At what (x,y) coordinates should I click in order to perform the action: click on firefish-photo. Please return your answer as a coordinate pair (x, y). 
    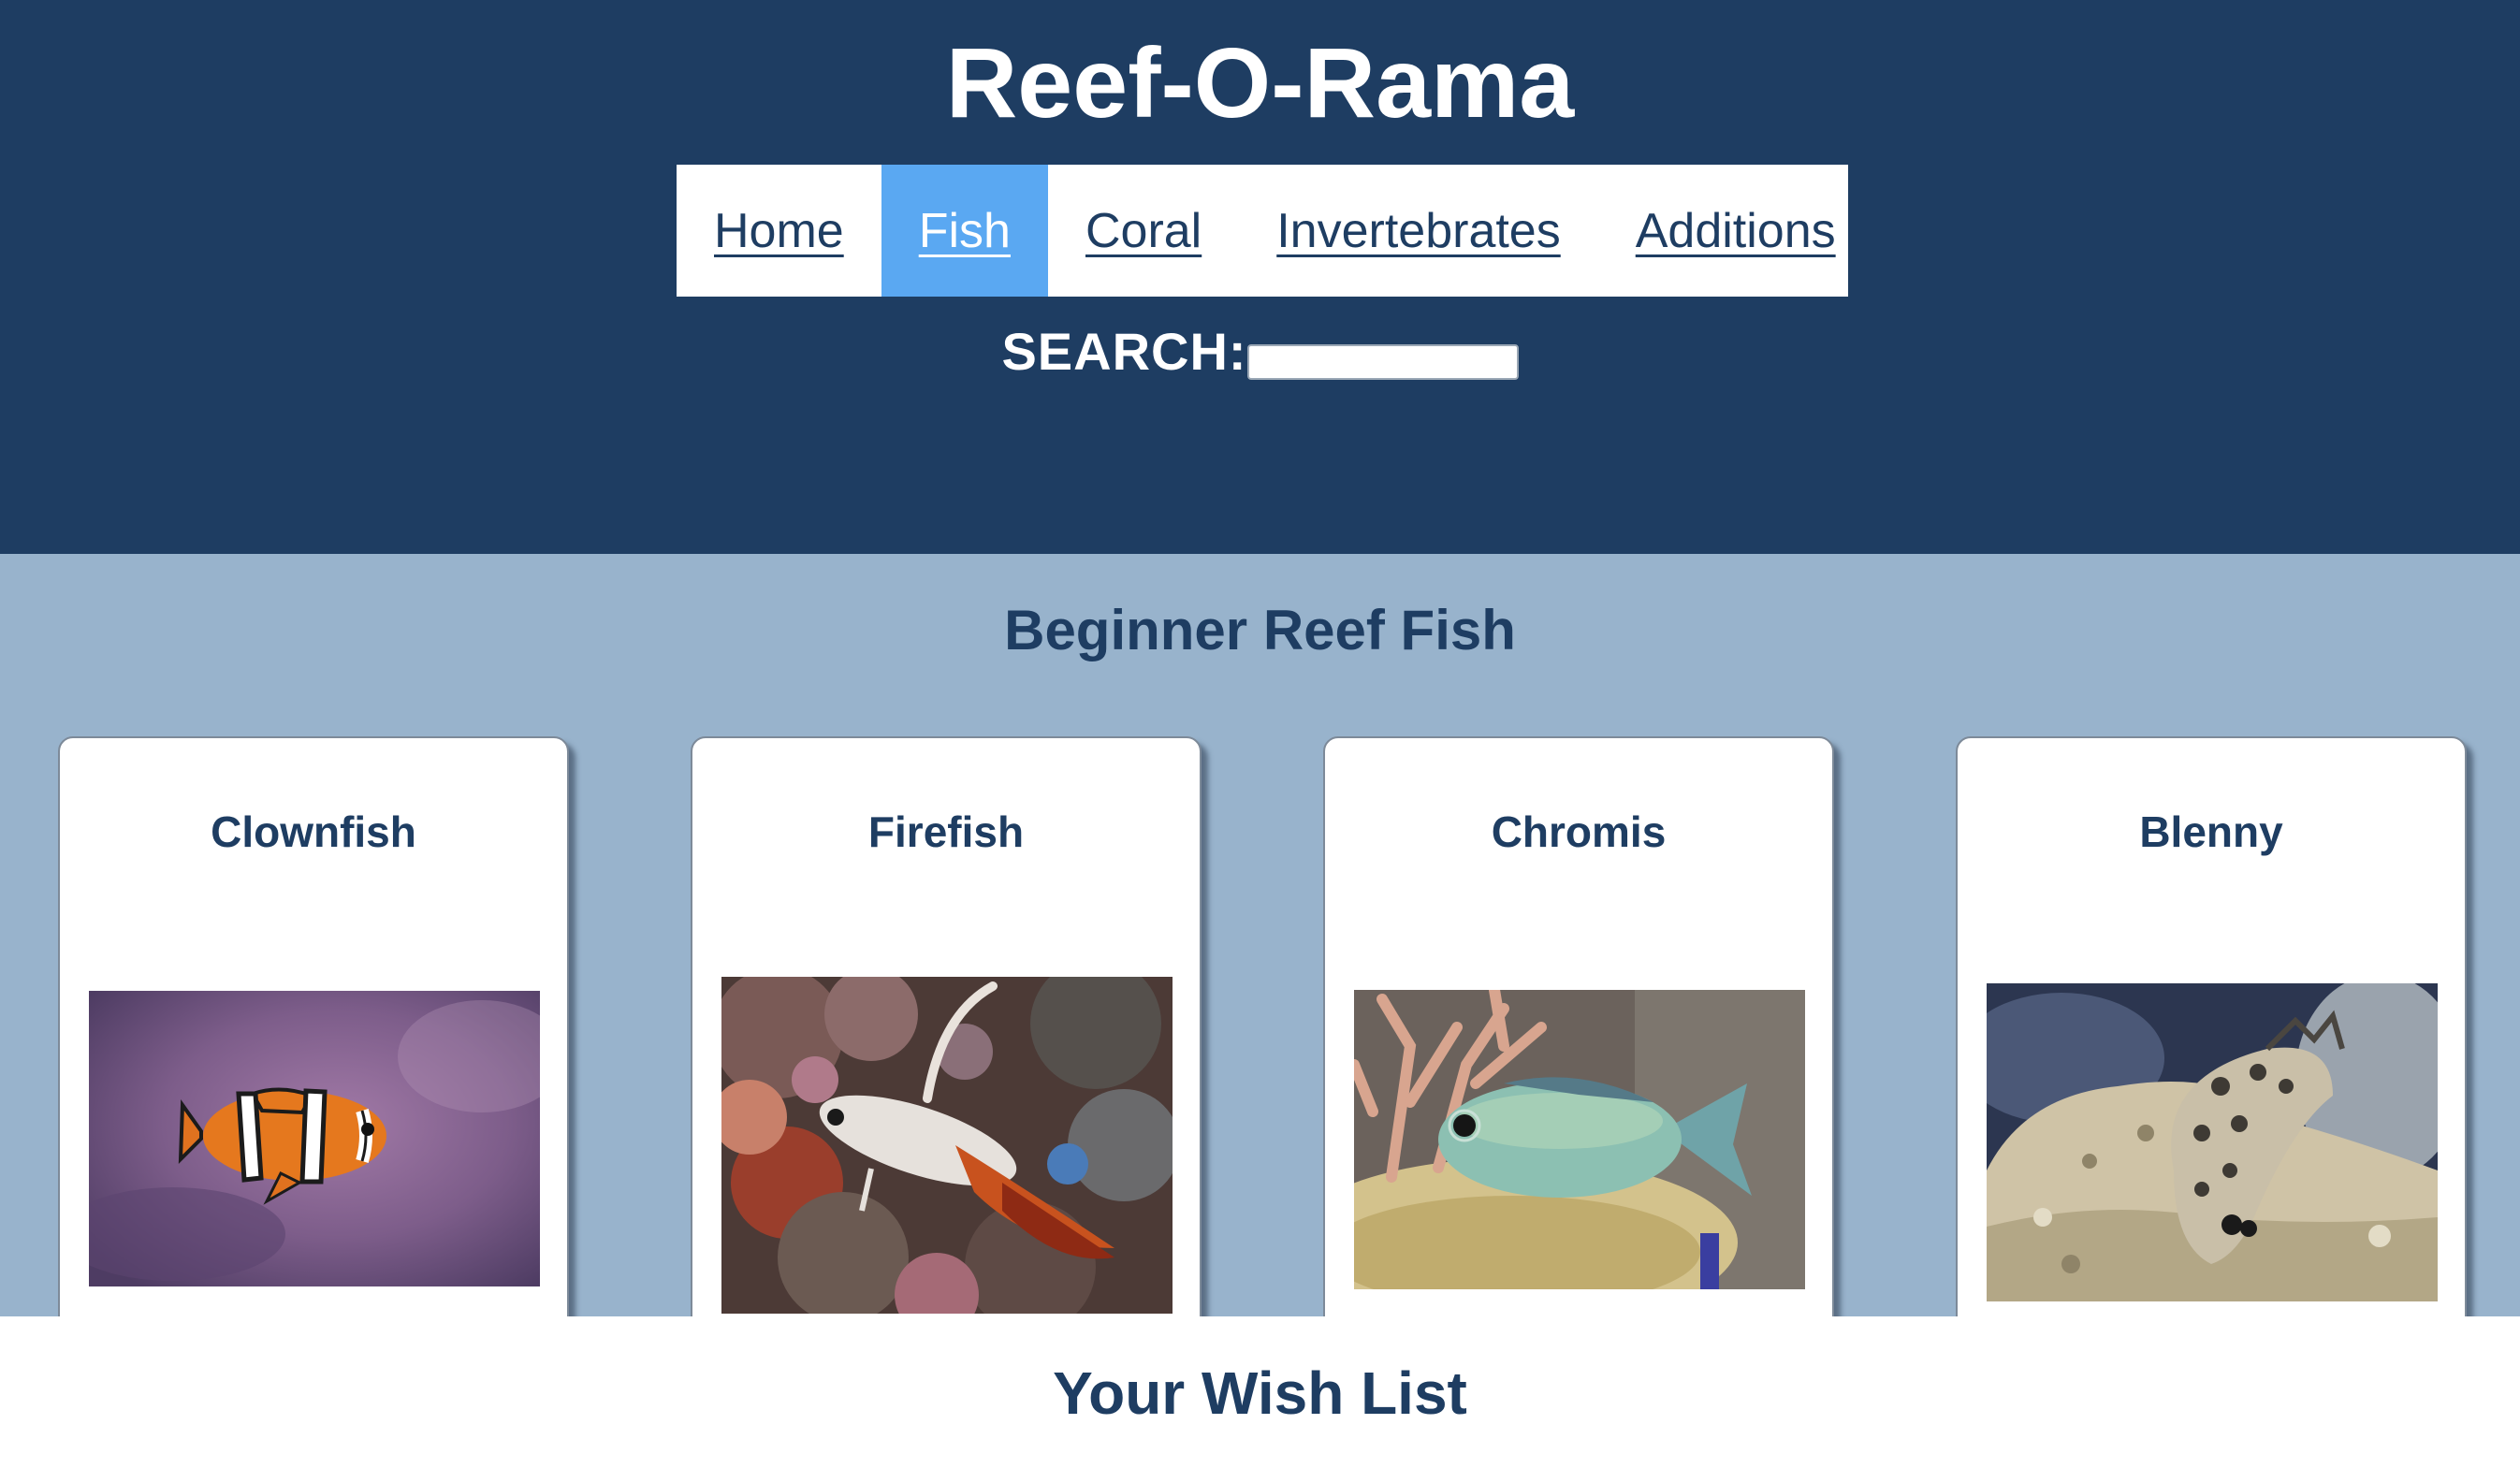
    Looking at the image, I should click on (947, 1145).